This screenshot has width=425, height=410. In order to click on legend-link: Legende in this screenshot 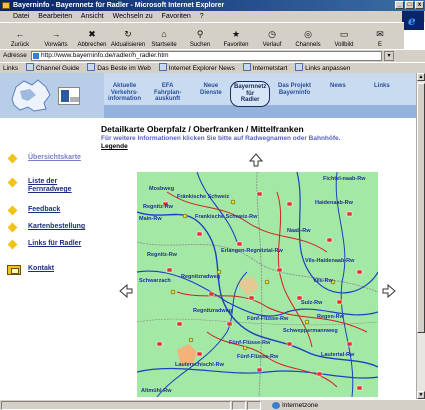, I will do `click(114, 146)`.